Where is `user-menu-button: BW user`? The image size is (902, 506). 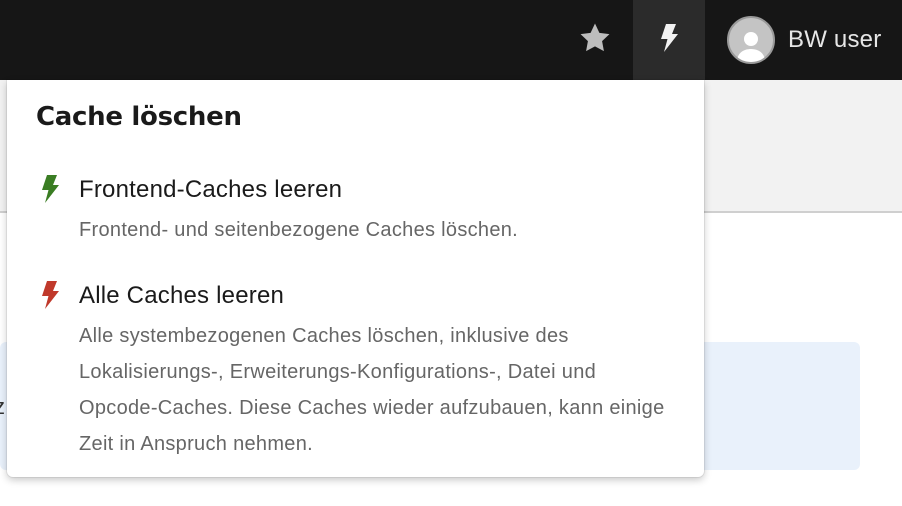 user-menu-button: BW user is located at coordinates (810, 40).